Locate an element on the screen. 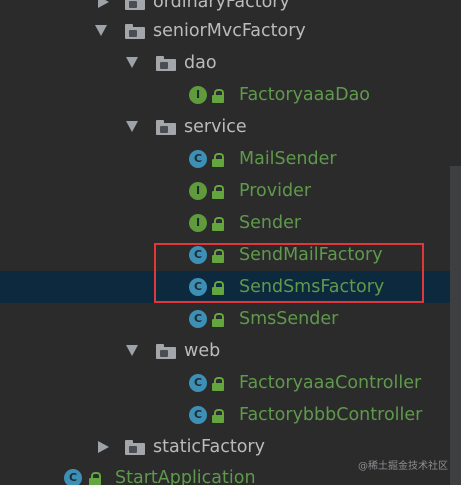 This screenshot has width=461, height=485. tree-label: Provider is located at coordinates (275, 191).